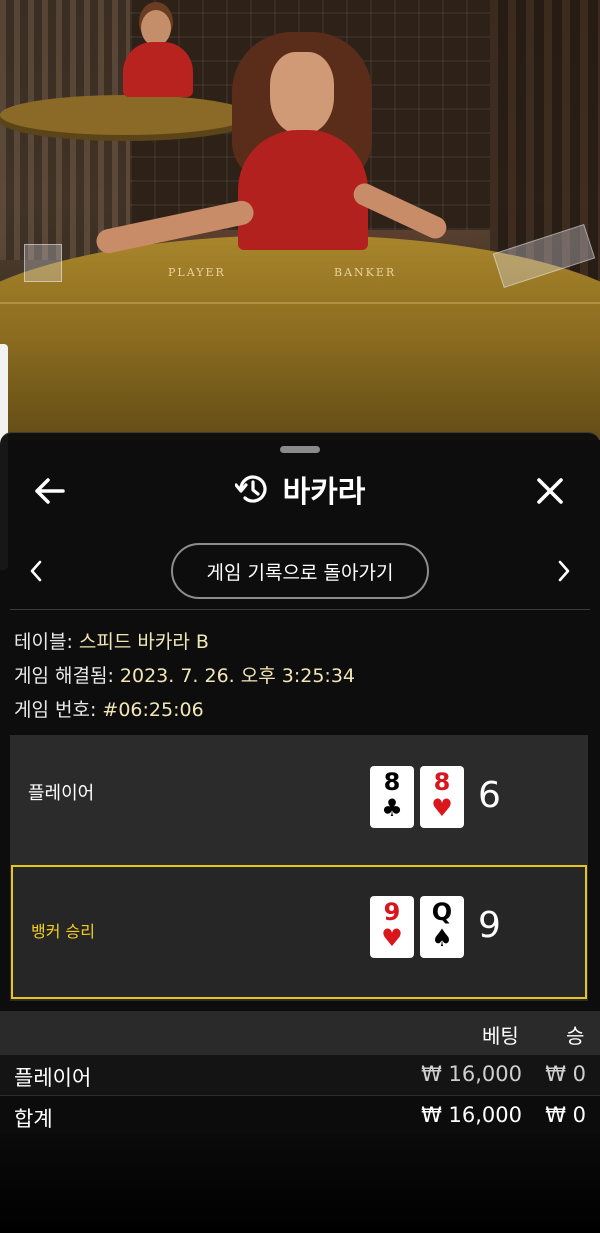  What do you see at coordinates (365, 272) in the screenshot?
I see `table-label-banker: BANKER` at bounding box center [365, 272].